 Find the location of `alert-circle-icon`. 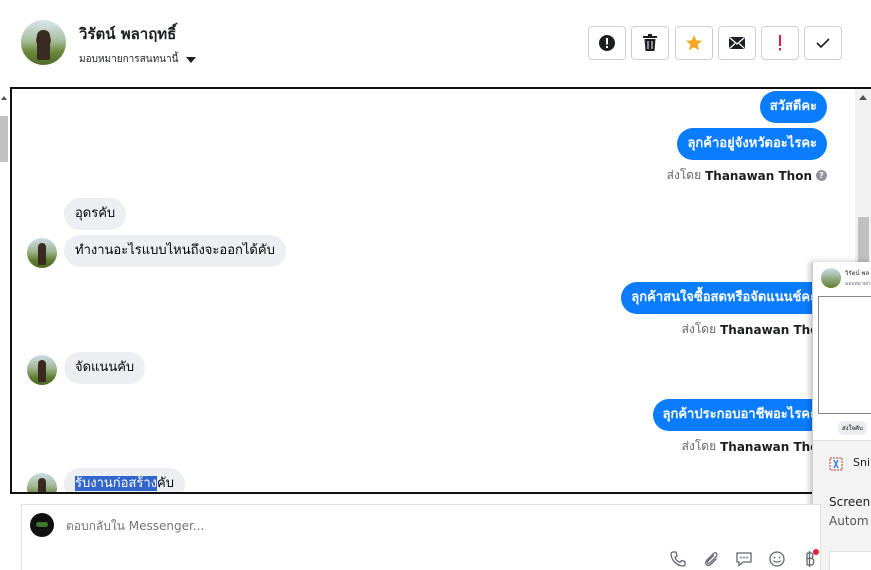

alert-circle-icon is located at coordinates (607, 43).